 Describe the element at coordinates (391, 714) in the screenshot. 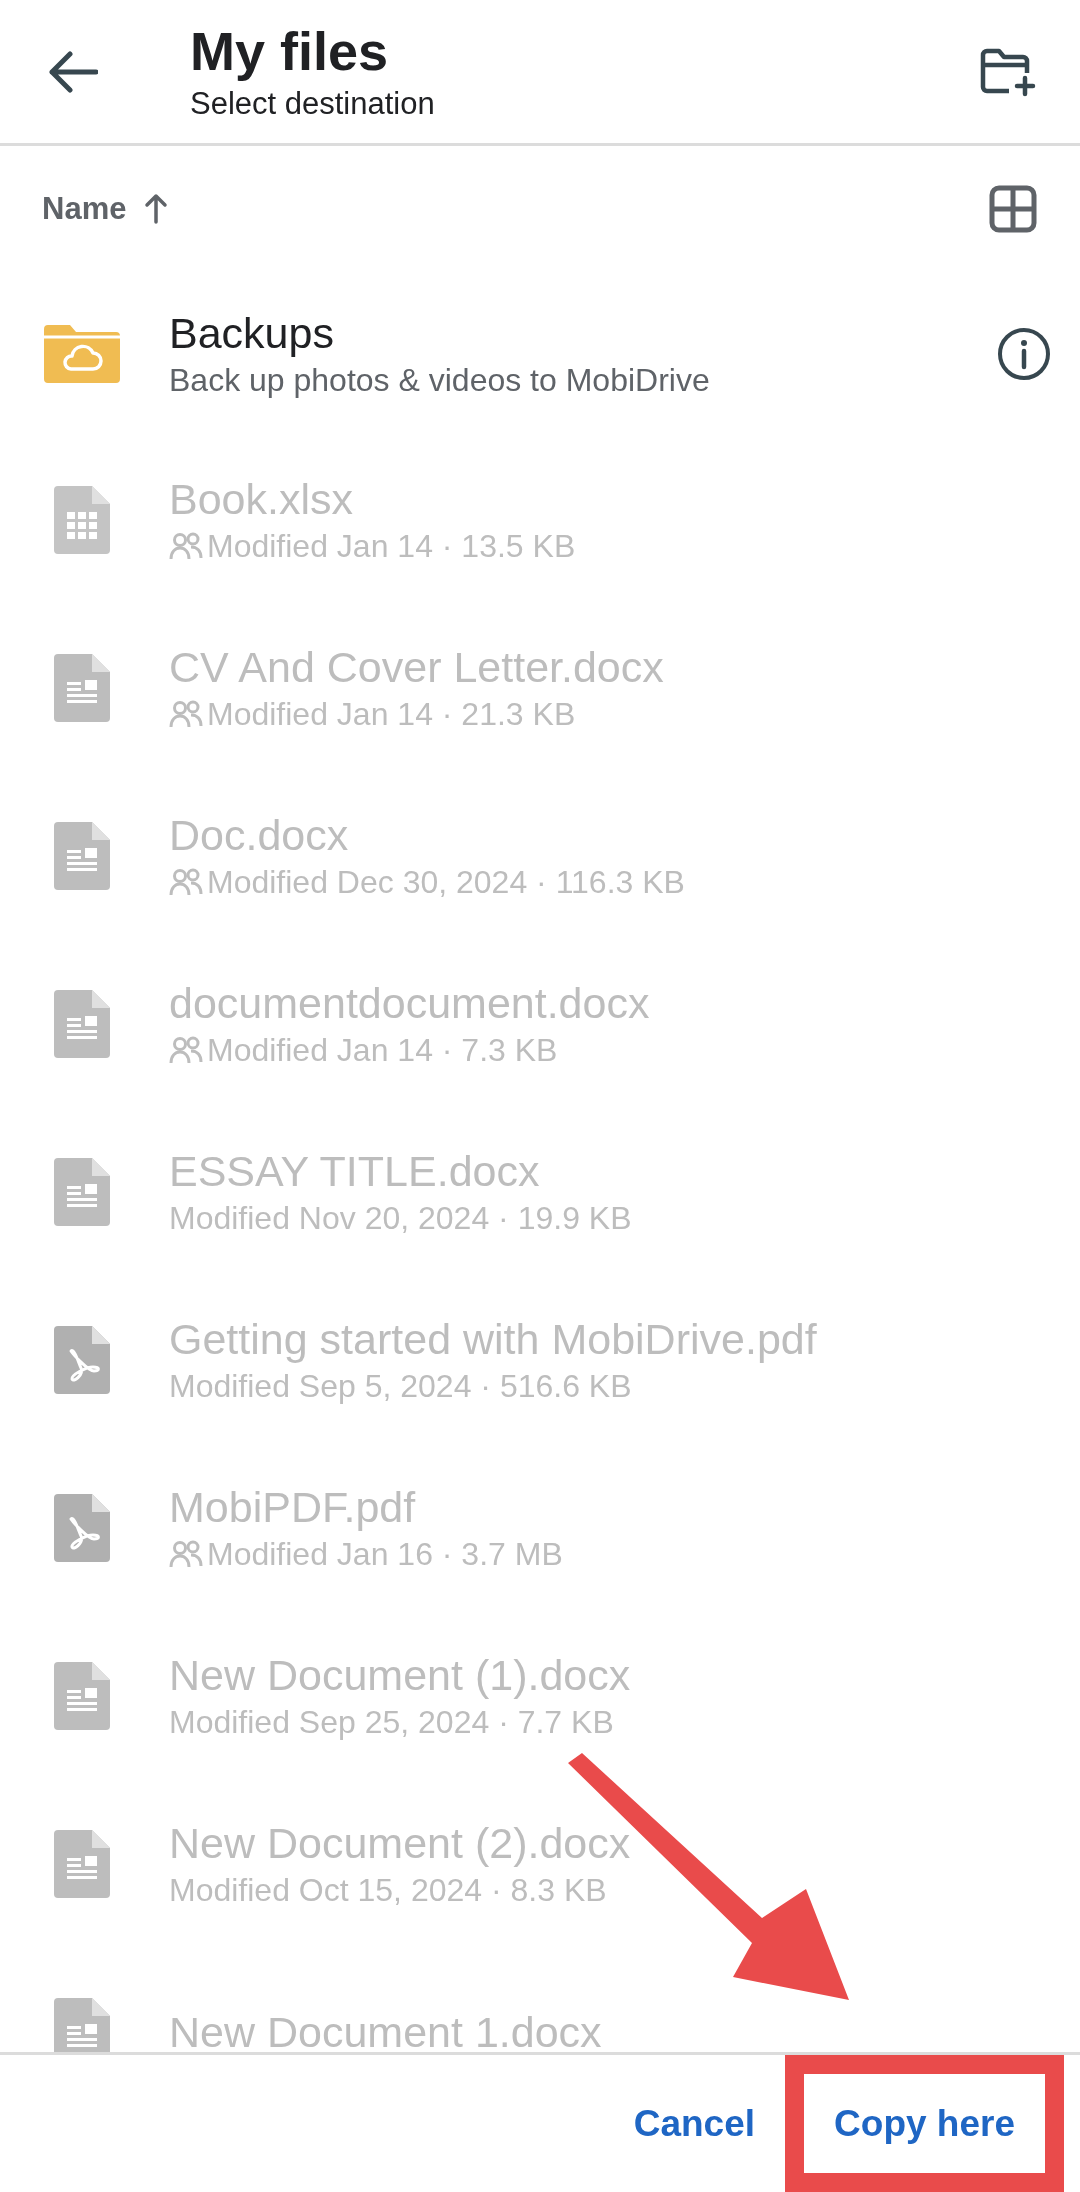

I see `file-details: Modified Jan 14 · 21.3 KB` at that location.